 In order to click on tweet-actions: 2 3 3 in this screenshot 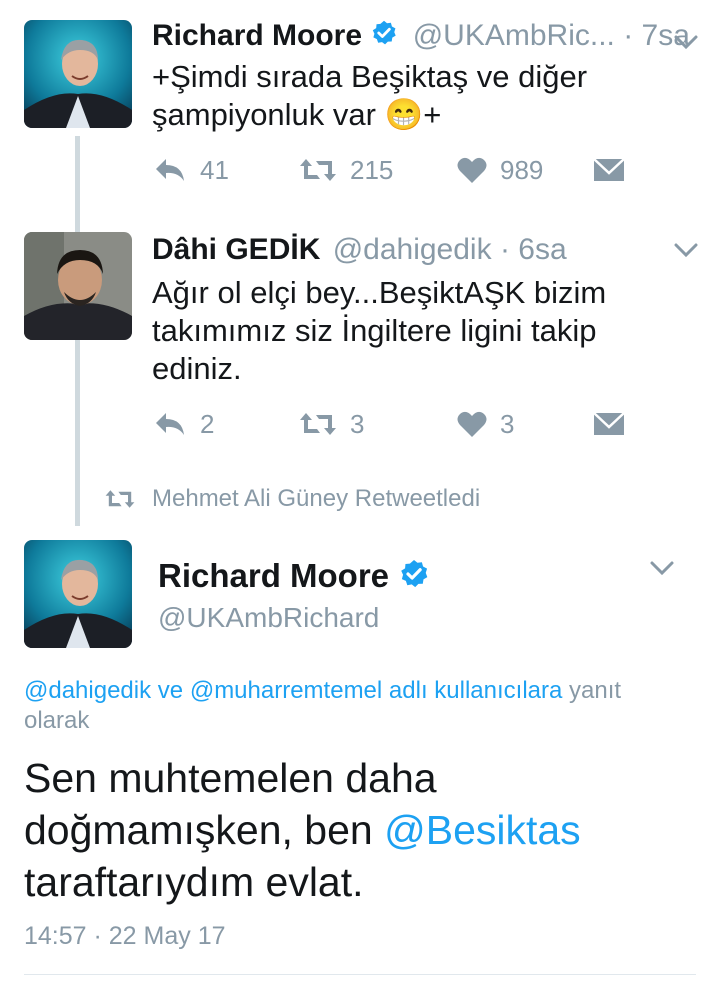, I will do `click(389, 424)`.